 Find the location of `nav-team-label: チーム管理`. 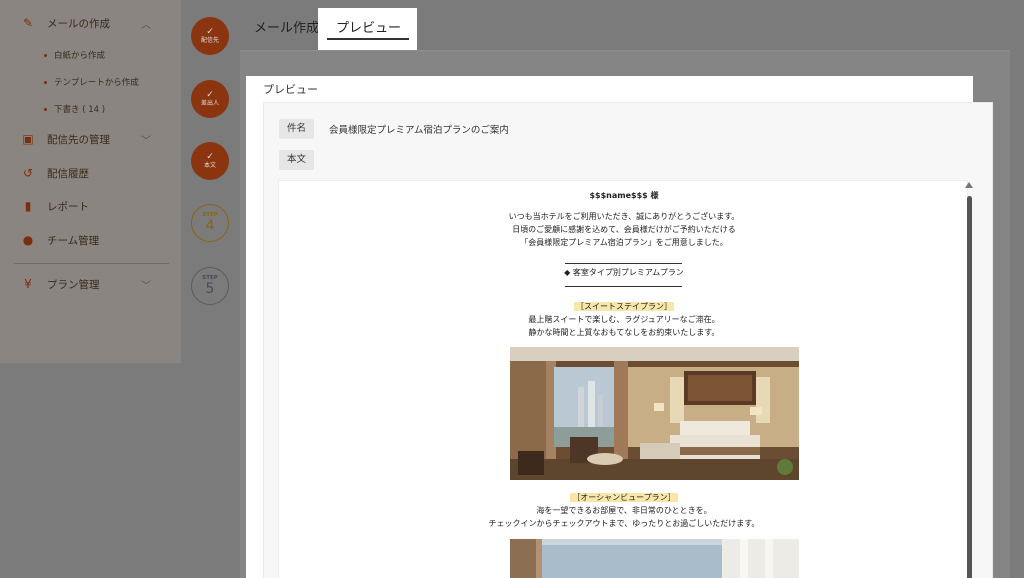

nav-team-label: チーム管理 is located at coordinates (73, 240).